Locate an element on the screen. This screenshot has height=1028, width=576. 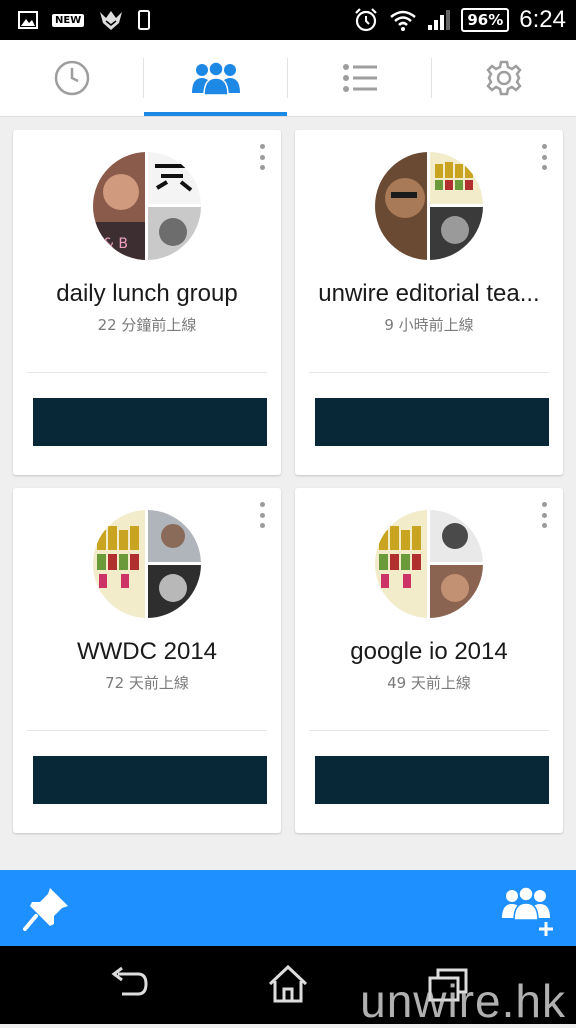
back-icon is located at coordinates (129, 986).